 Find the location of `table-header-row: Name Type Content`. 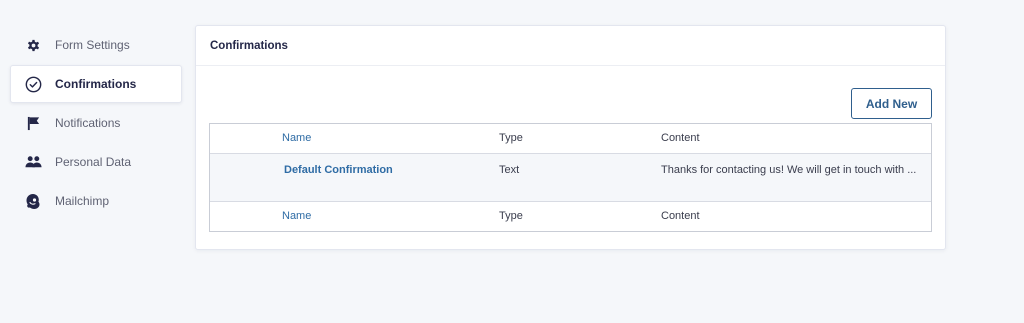

table-header-row: Name Type Content is located at coordinates (570, 139).